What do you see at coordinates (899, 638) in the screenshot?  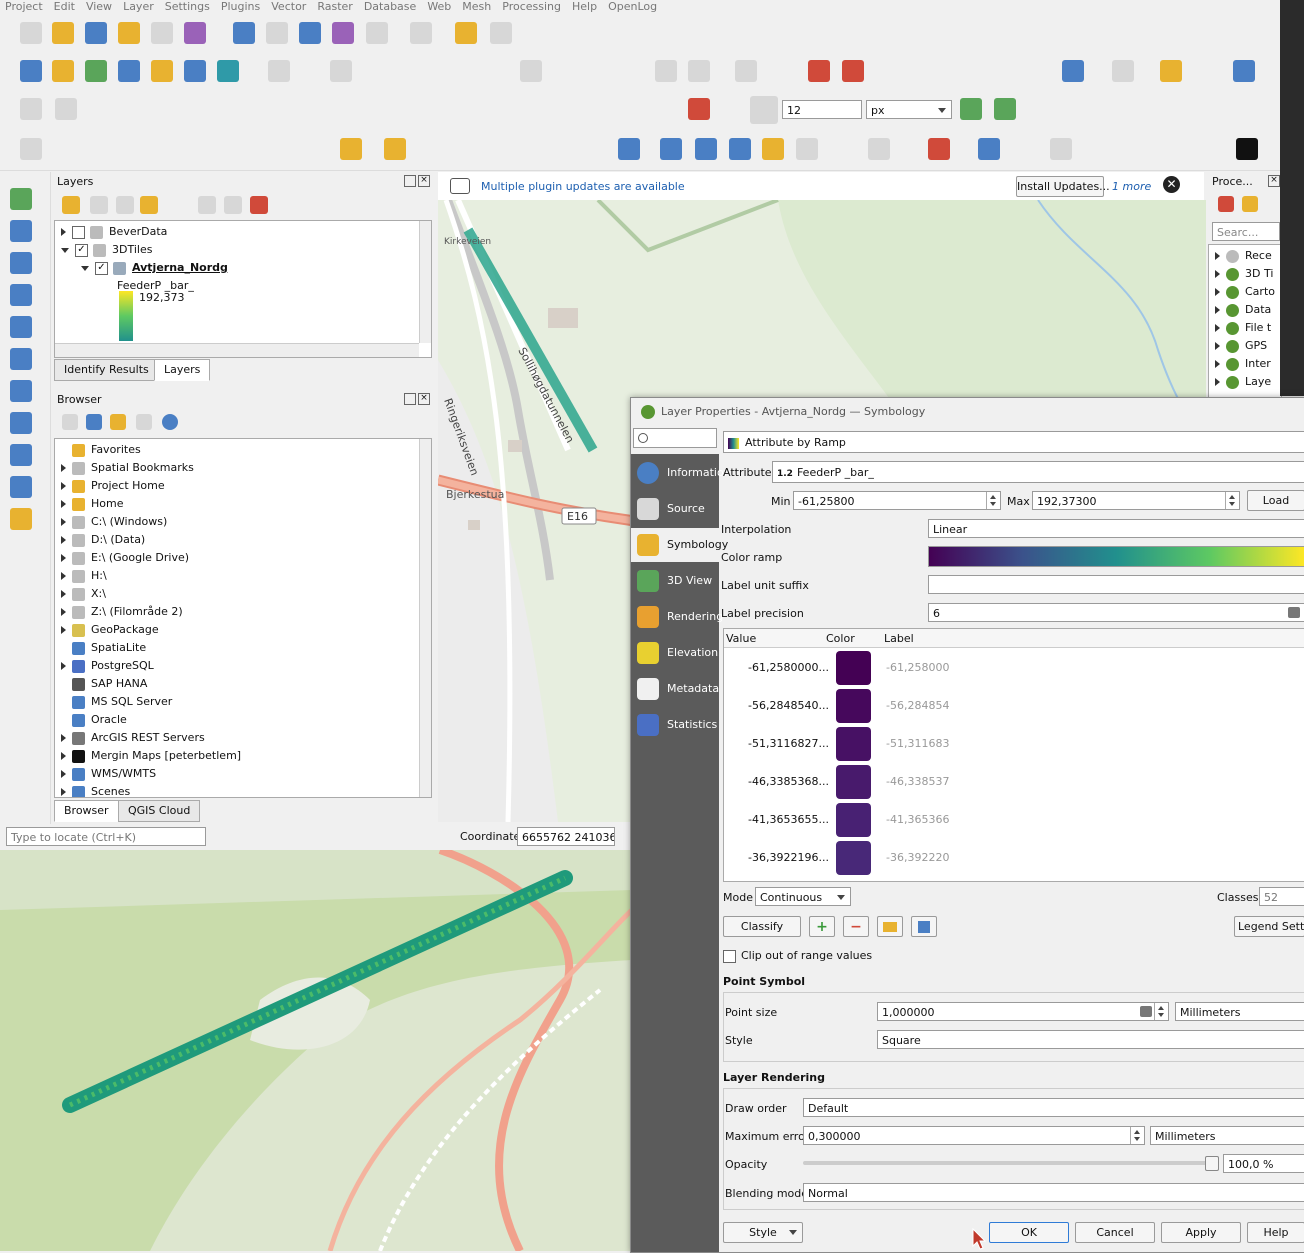 I see `header-label: Label` at bounding box center [899, 638].